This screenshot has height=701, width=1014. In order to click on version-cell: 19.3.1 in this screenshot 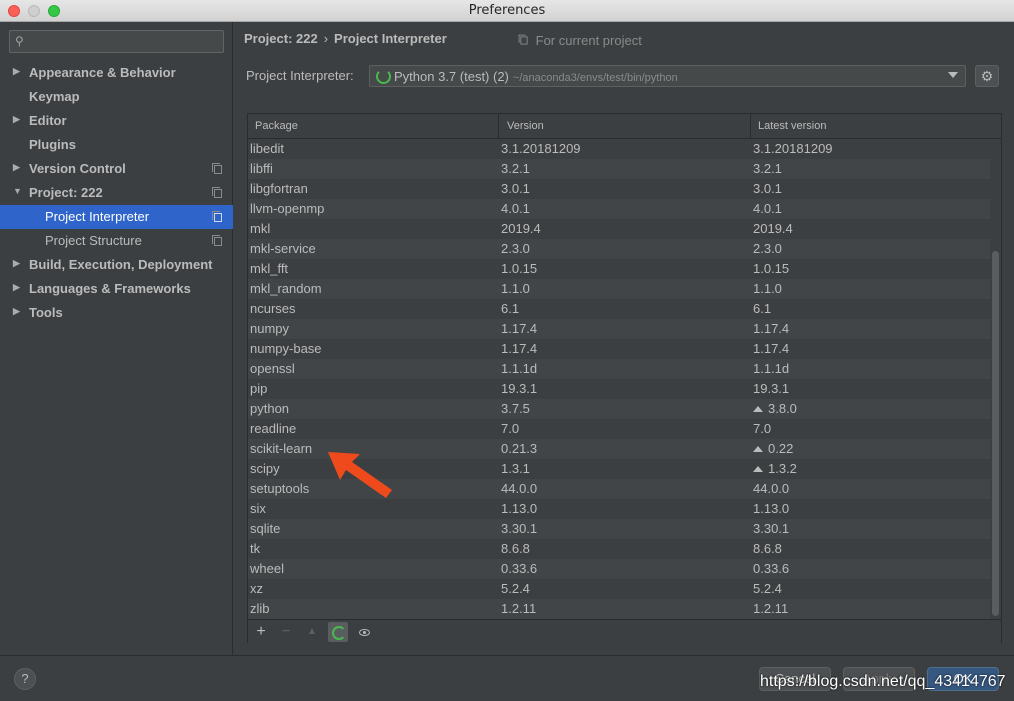, I will do `click(519, 388)`.